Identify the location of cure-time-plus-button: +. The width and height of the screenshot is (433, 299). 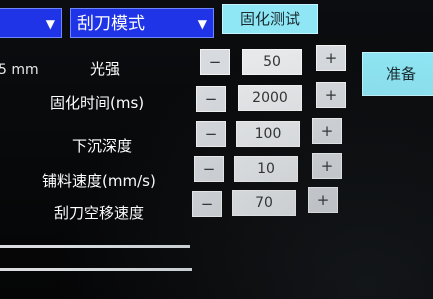
(331, 95).